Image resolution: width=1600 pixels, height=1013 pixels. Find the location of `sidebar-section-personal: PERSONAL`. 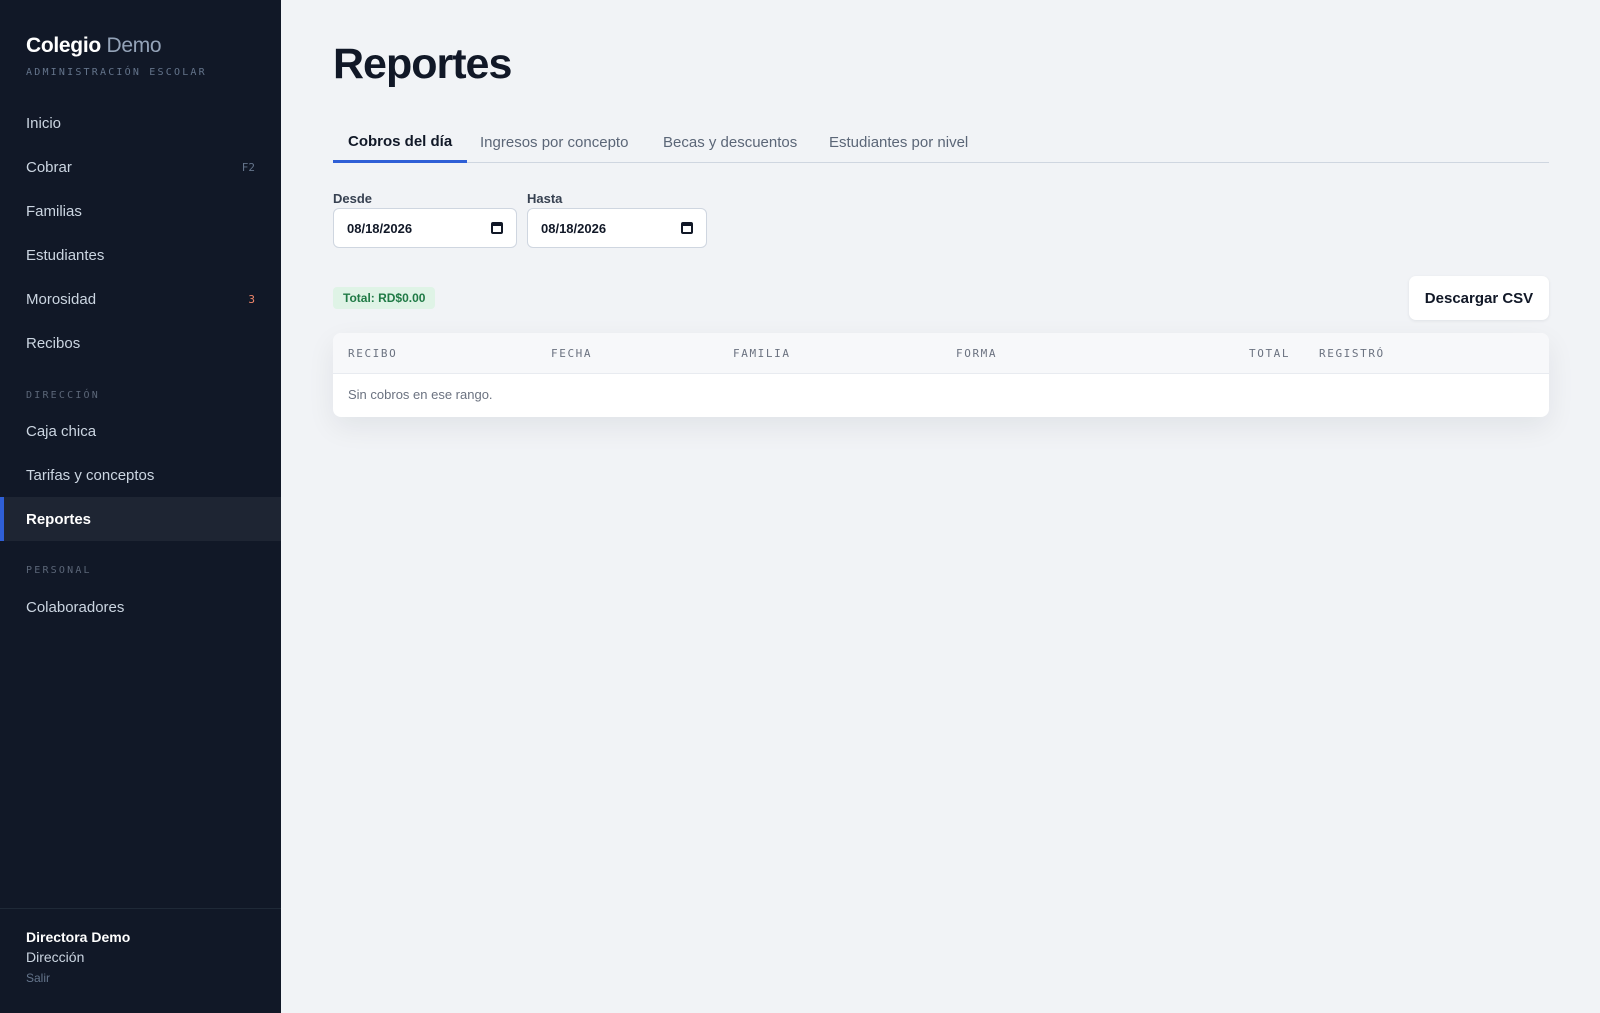

sidebar-section-personal: PERSONAL is located at coordinates (59, 570).